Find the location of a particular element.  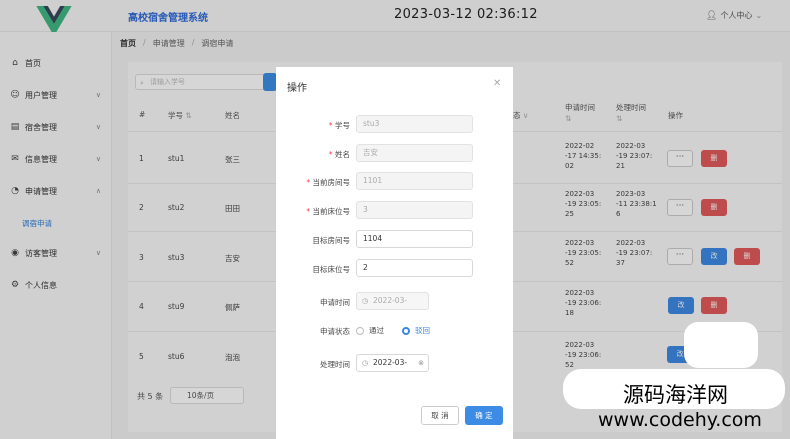

apply-time-value: 2022-03- is located at coordinates (390, 300).